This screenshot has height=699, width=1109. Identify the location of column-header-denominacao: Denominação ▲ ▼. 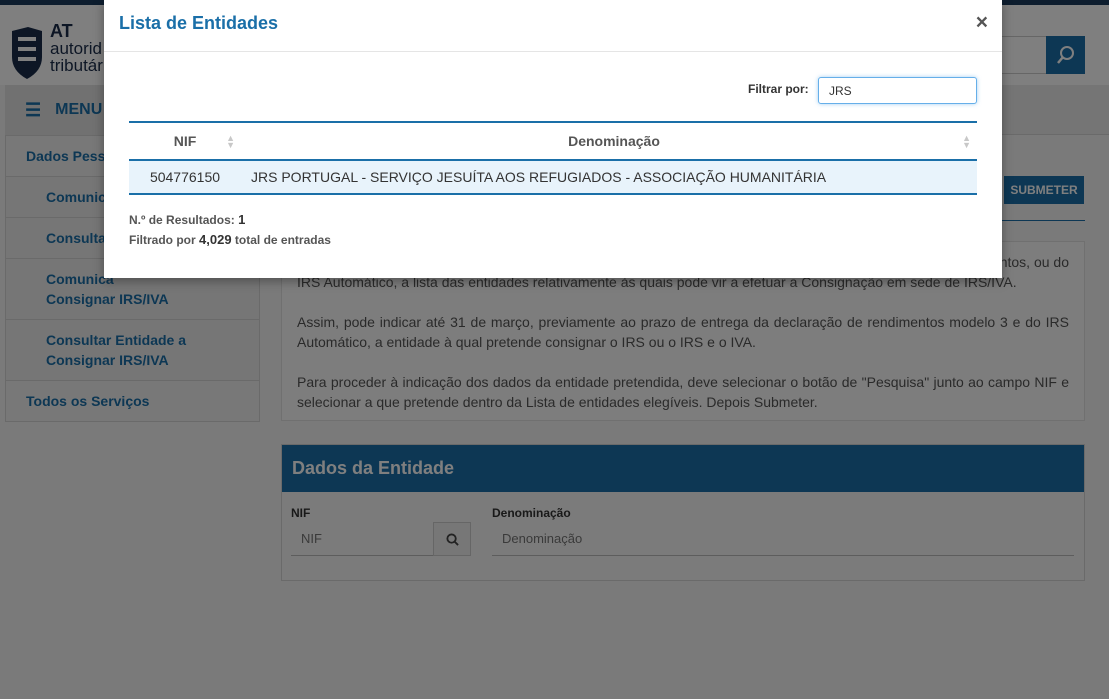
(609, 141).